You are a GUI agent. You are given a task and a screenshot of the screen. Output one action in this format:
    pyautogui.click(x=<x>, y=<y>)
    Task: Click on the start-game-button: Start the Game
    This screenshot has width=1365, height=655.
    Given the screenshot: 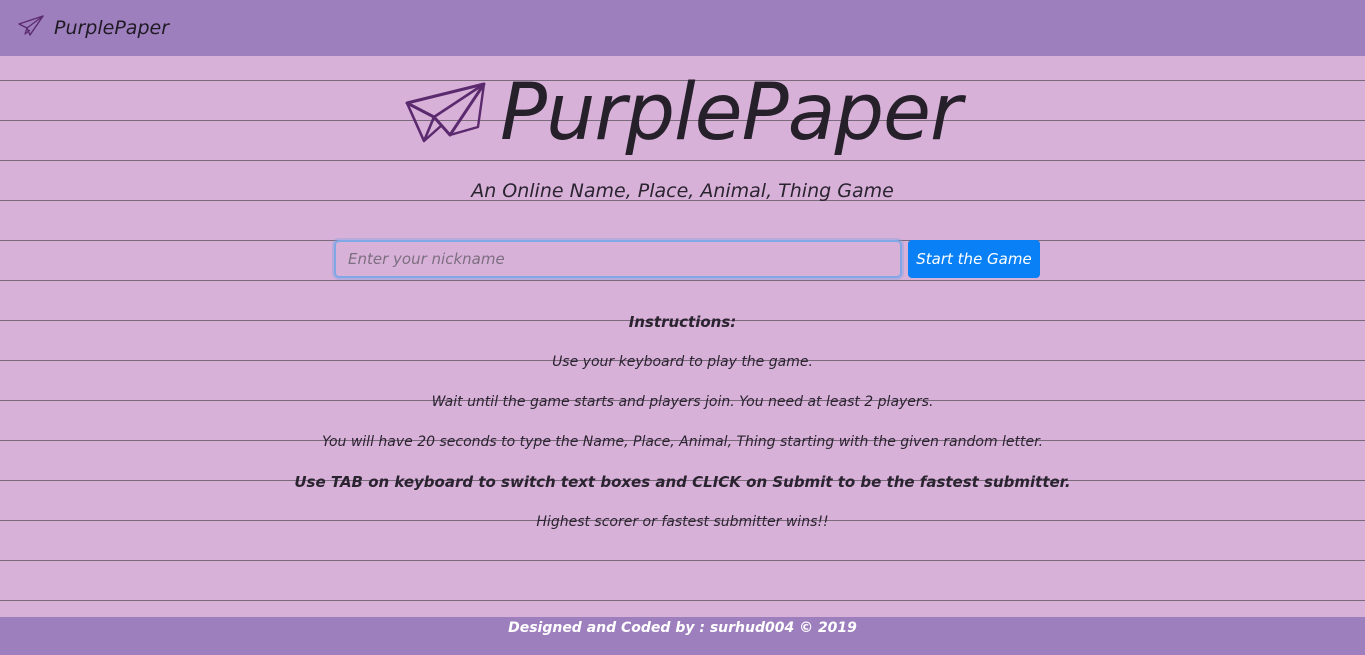 What is the action you would take?
    pyautogui.click(x=974, y=259)
    